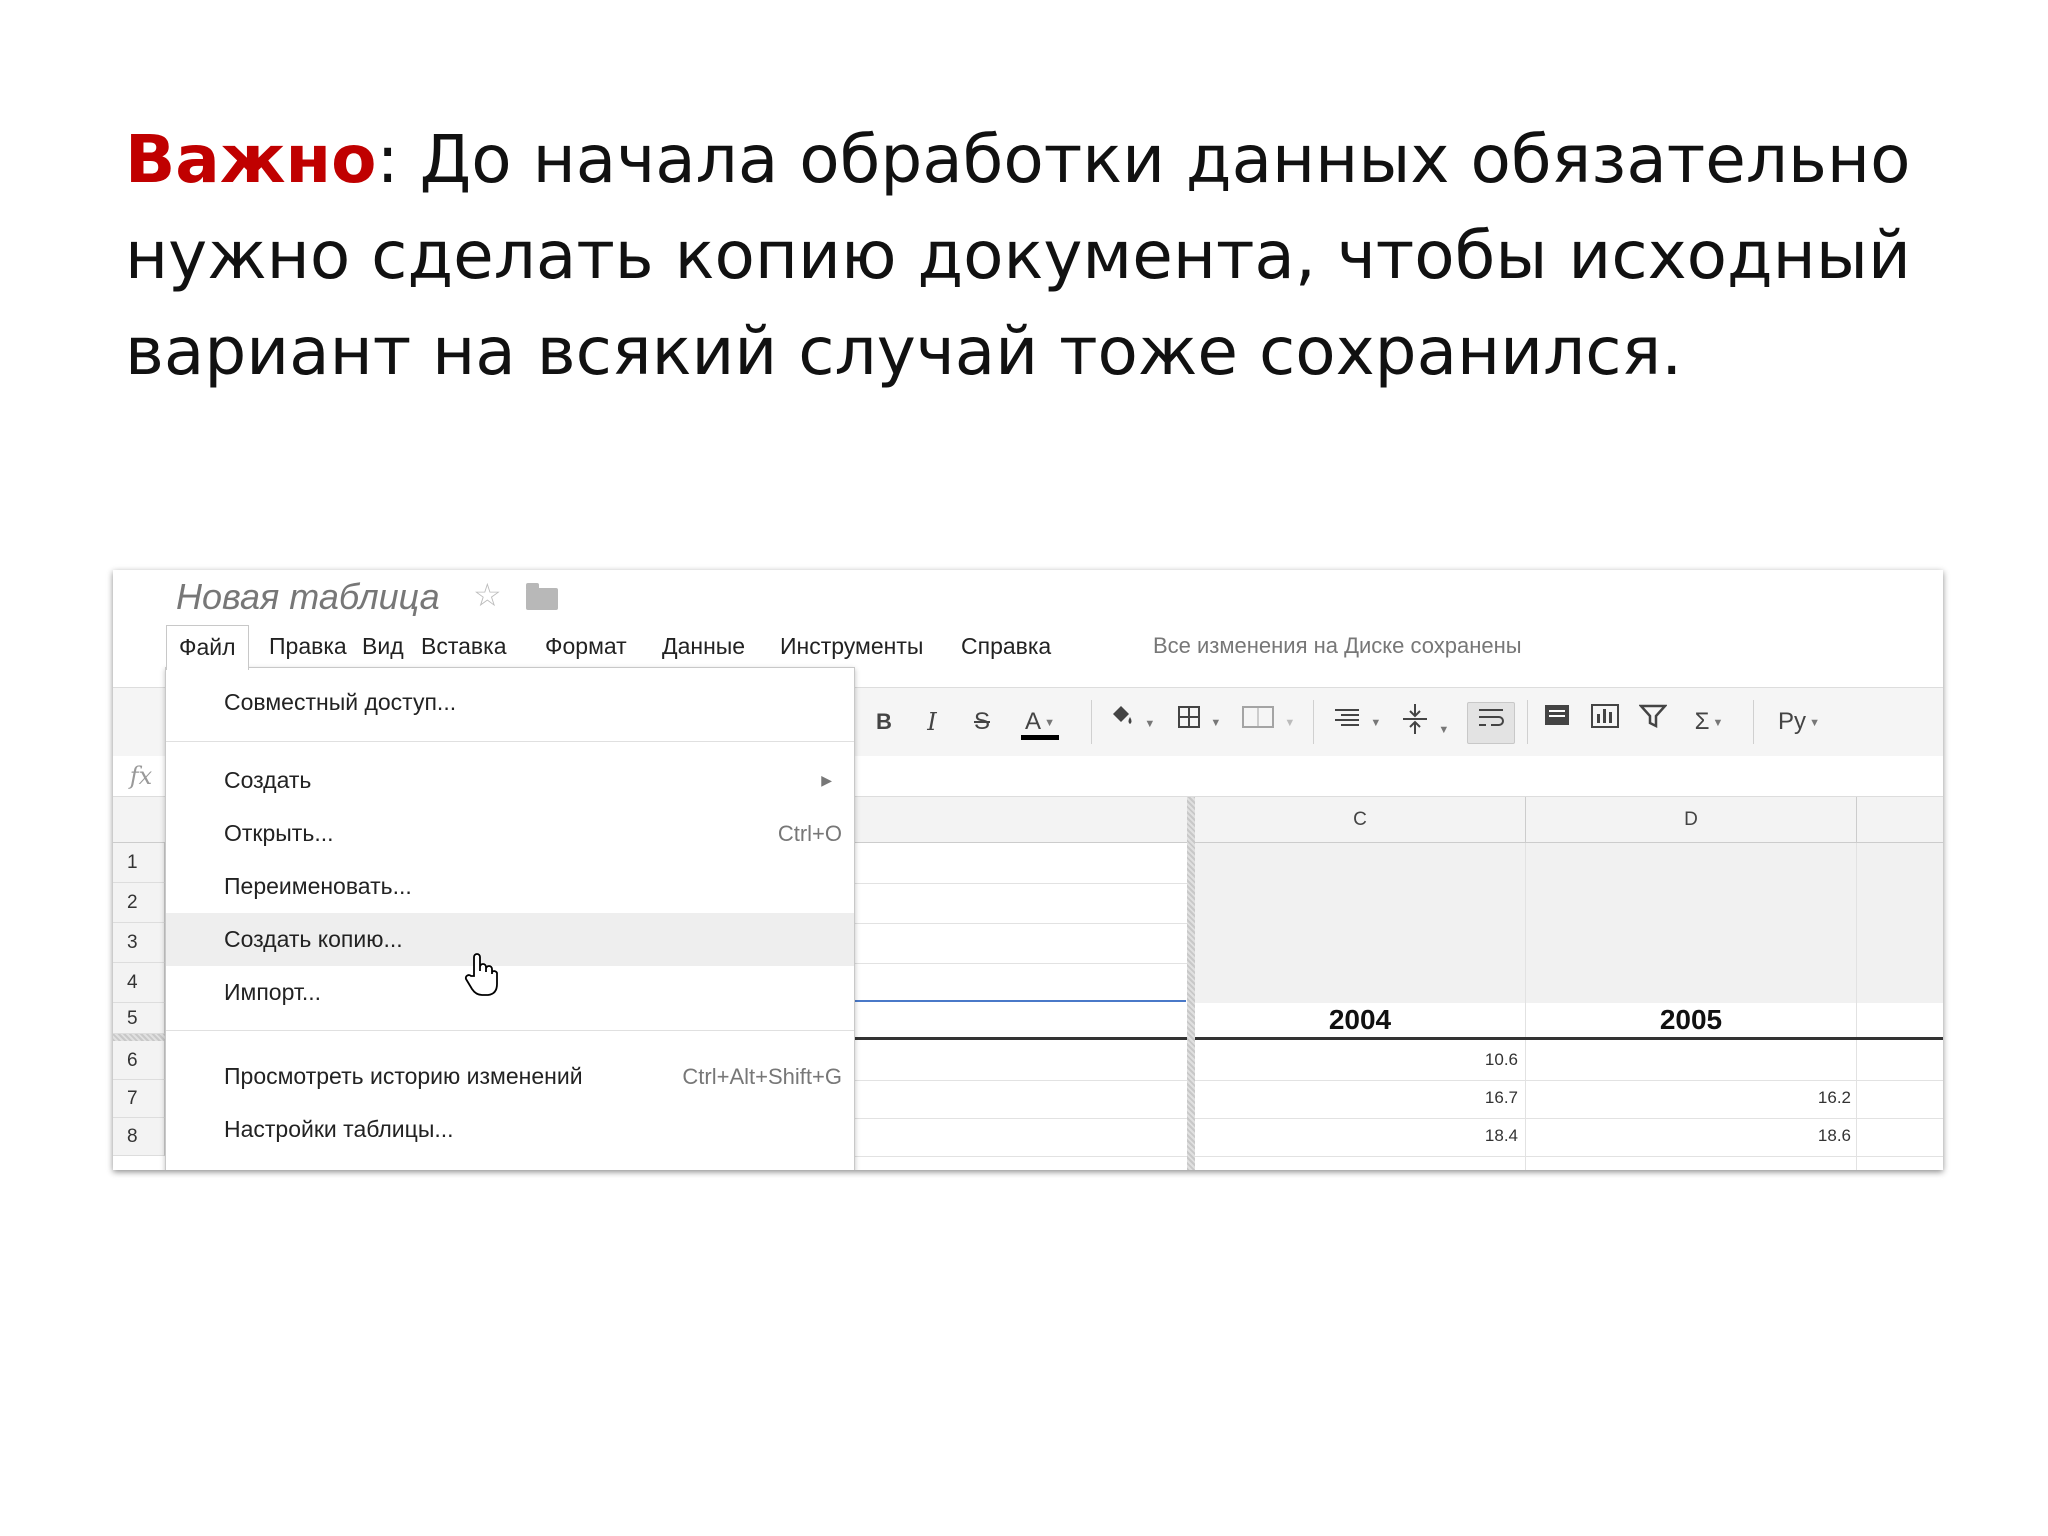 This screenshot has height=1536, width=2048. I want to click on row-header-6: 6, so click(139, 1060).